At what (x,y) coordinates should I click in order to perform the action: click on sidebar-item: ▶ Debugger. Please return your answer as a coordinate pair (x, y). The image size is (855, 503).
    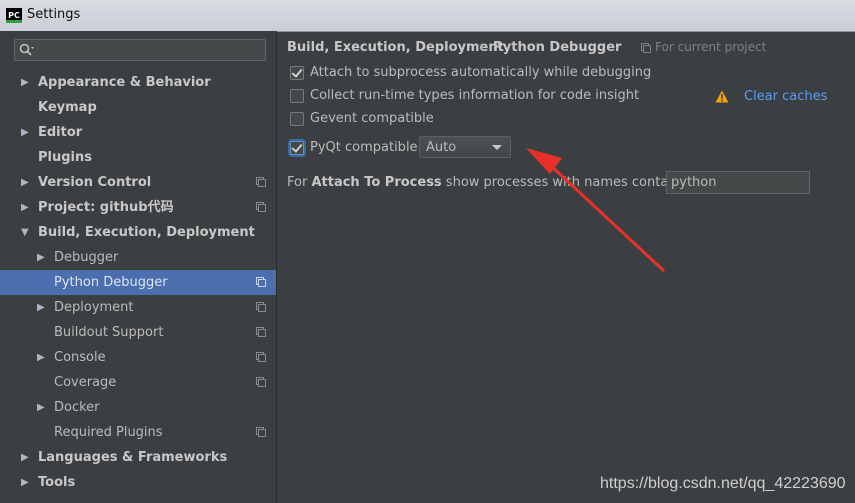
    Looking at the image, I should click on (138, 257).